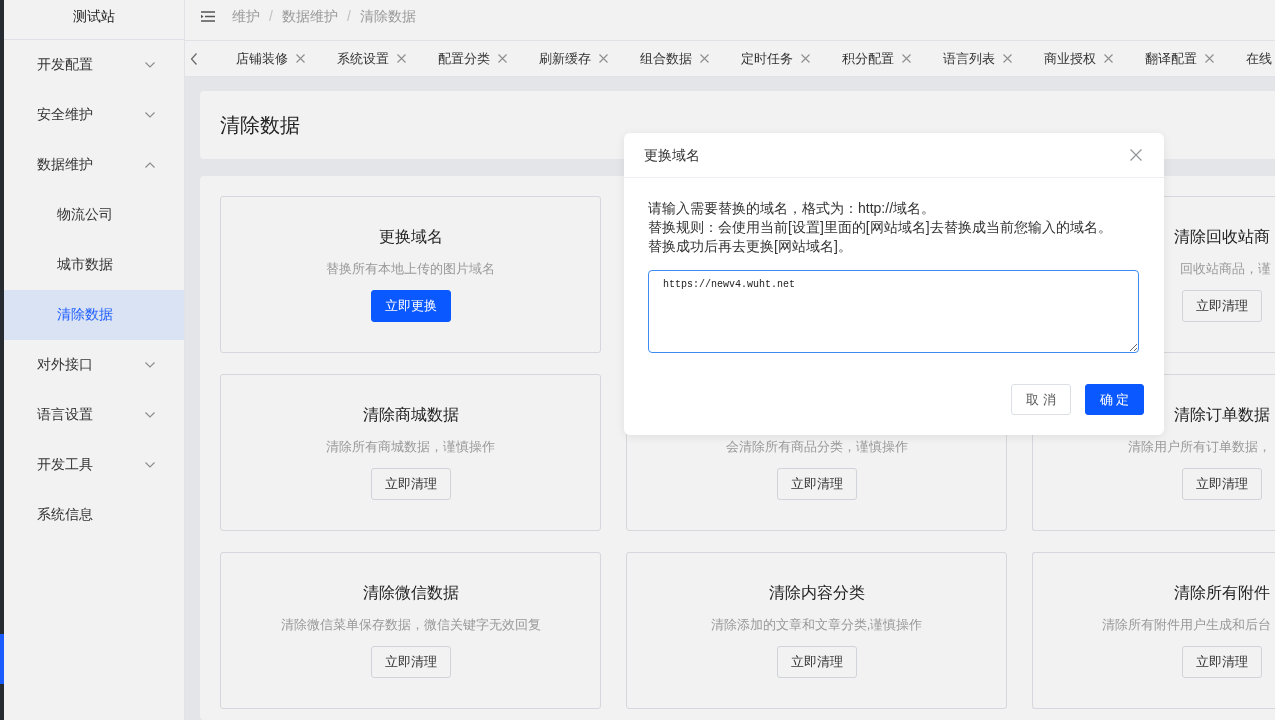  Describe the element at coordinates (1222, 415) in the screenshot. I see `card-title: 清除订单数据` at that location.